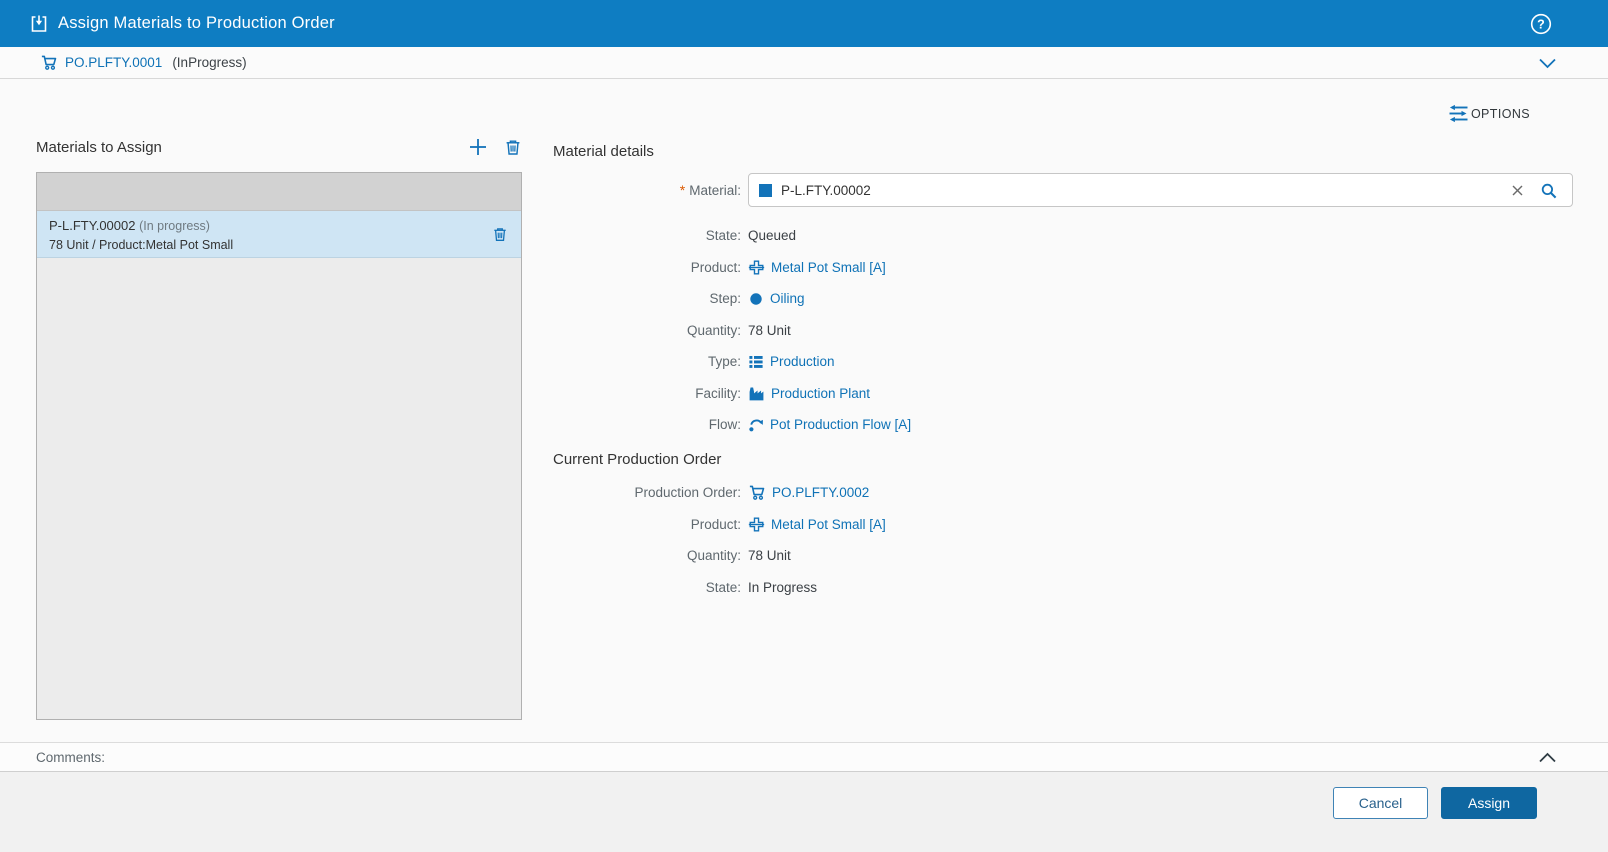 The width and height of the screenshot is (1608, 852). What do you see at coordinates (1380, 803) in the screenshot?
I see `cancel-button: Cancel` at bounding box center [1380, 803].